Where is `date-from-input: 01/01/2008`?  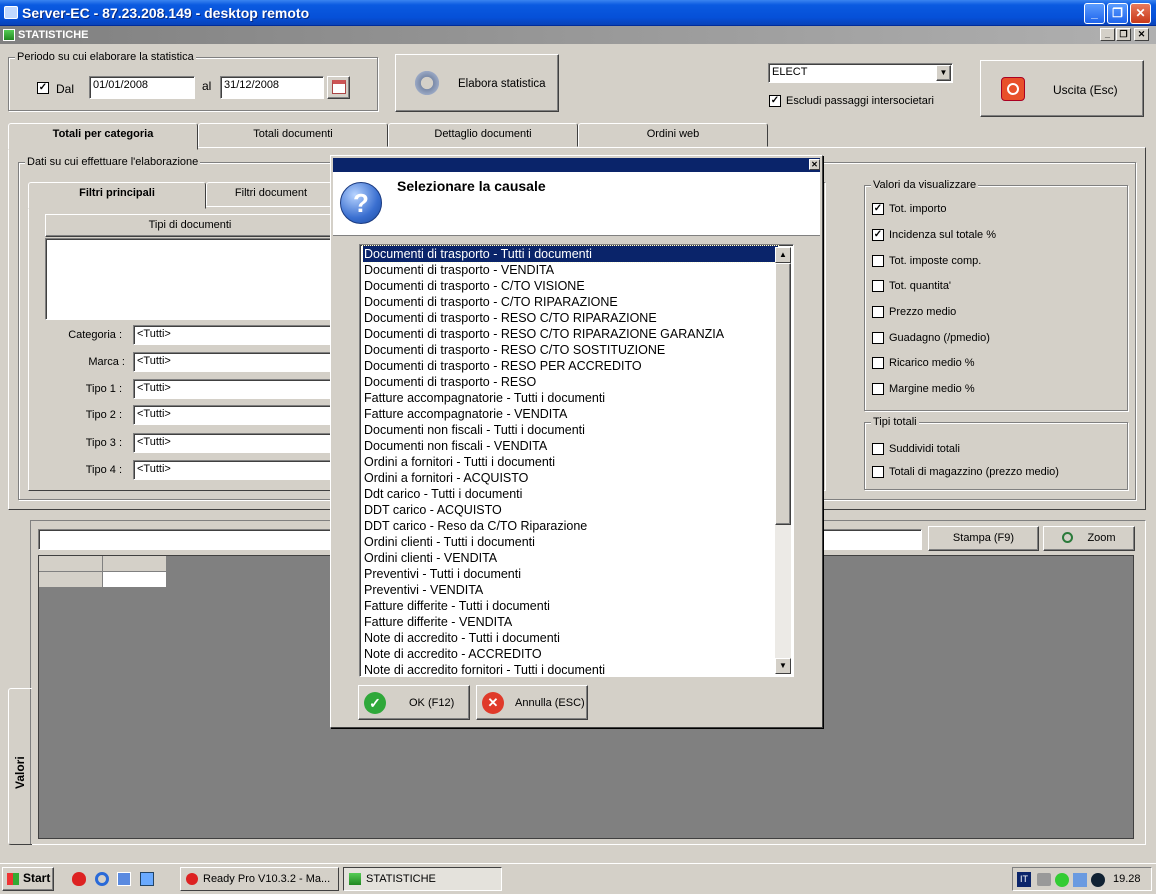 date-from-input: 01/01/2008 is located at coordinates (142, 87).